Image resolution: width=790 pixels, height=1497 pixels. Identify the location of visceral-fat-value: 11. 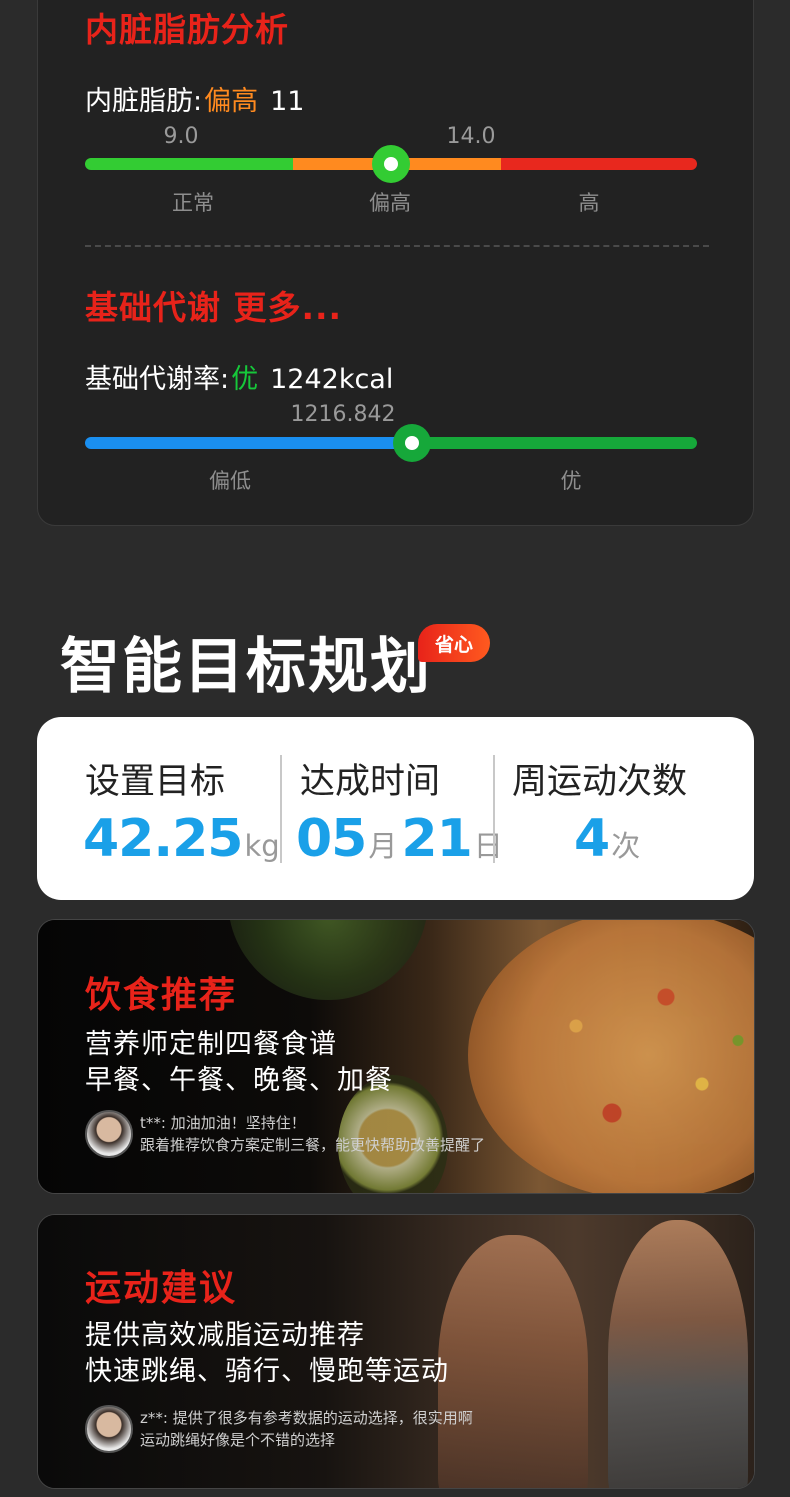
(287, 101).